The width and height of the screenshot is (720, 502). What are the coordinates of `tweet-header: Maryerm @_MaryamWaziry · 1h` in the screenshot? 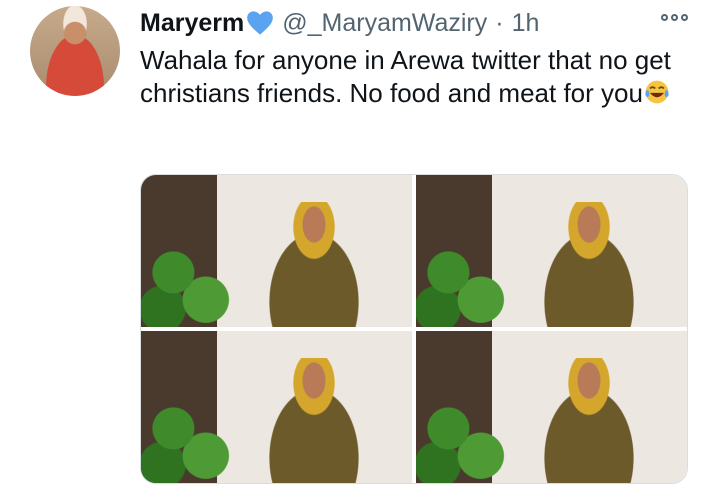 It's located at (339, 23).